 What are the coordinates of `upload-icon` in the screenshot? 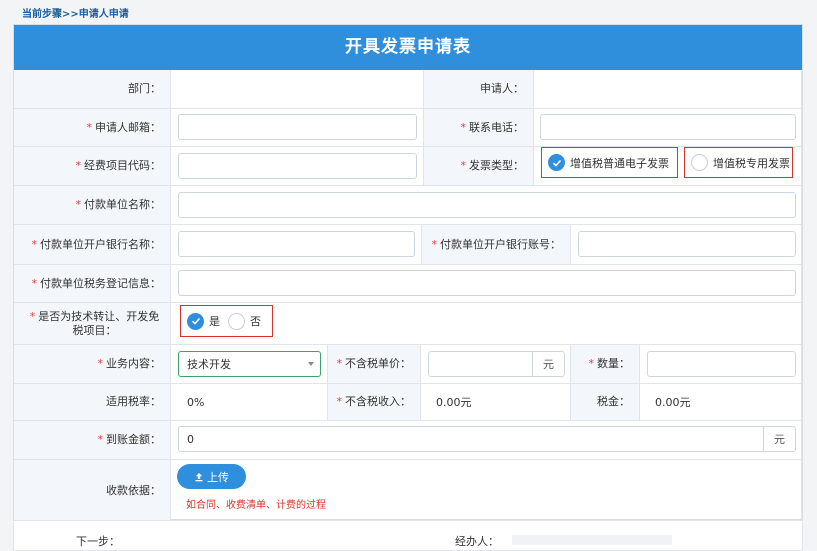 It's located at (199, 476).